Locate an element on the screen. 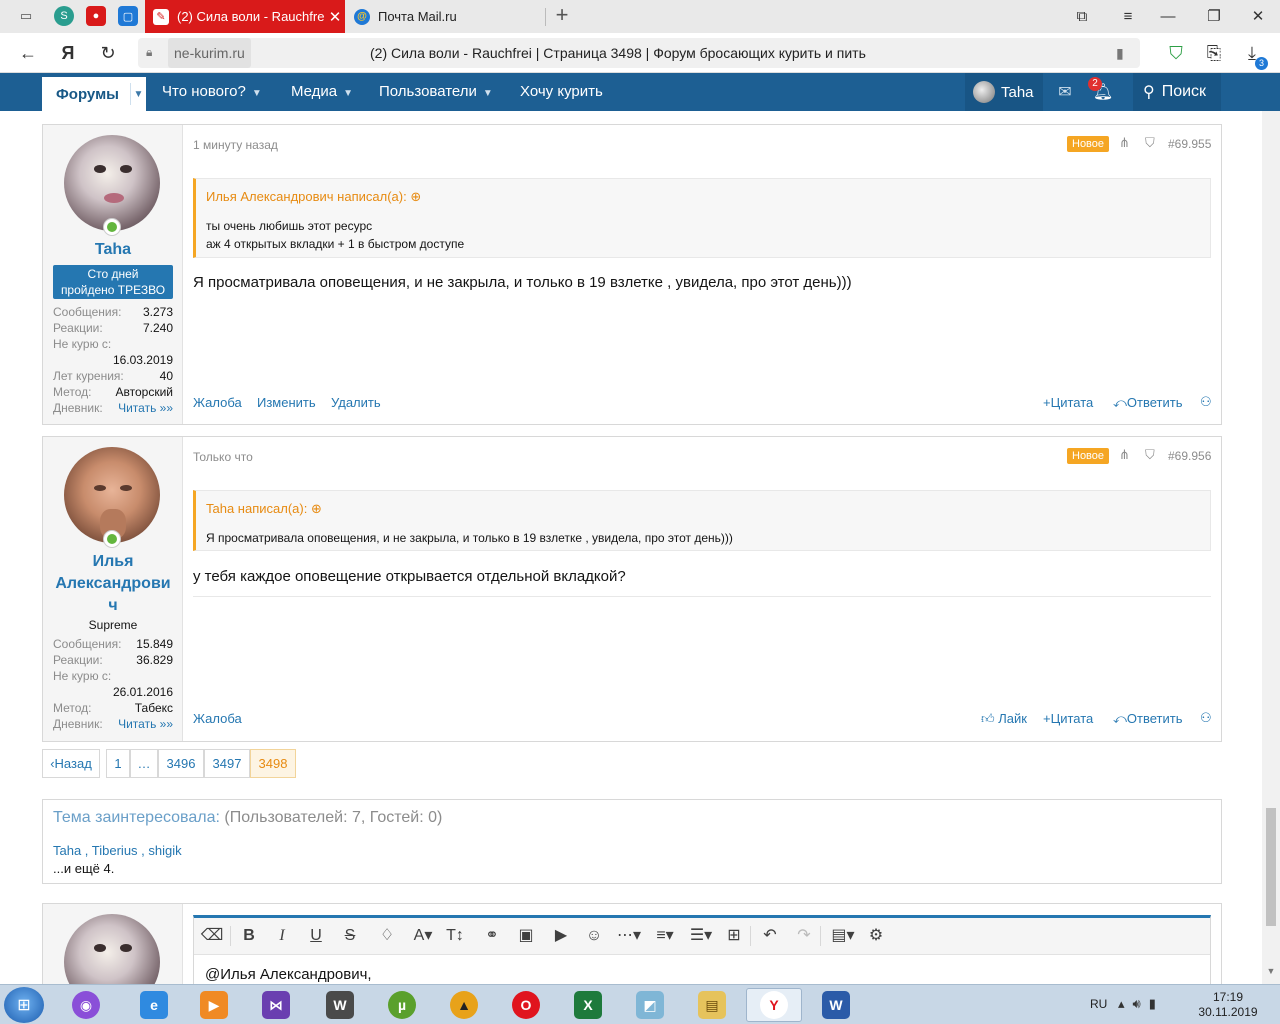  pagination-page: 1 is located at coordinates (118, 763).